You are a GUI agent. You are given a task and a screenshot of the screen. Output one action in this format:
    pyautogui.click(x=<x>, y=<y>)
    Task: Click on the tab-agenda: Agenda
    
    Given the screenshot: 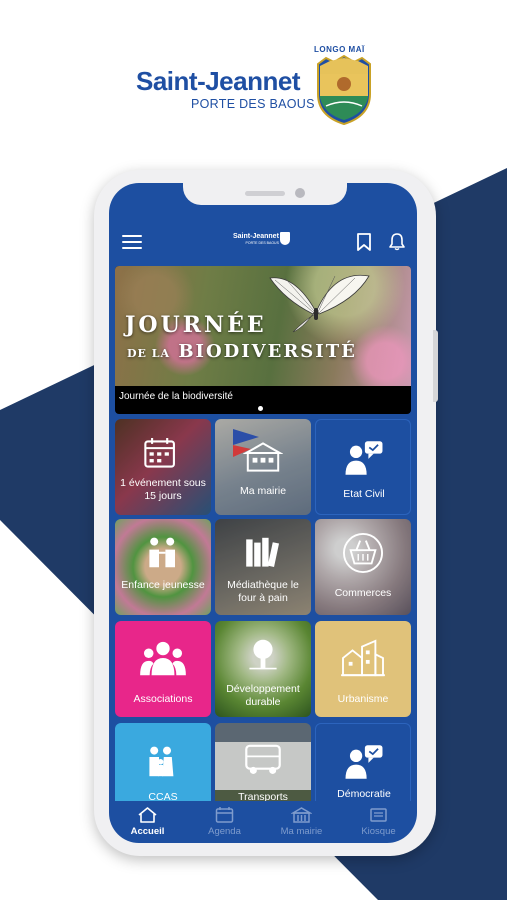 What is the action you would take?
    pyautogui.click(x=224, y=822)
    